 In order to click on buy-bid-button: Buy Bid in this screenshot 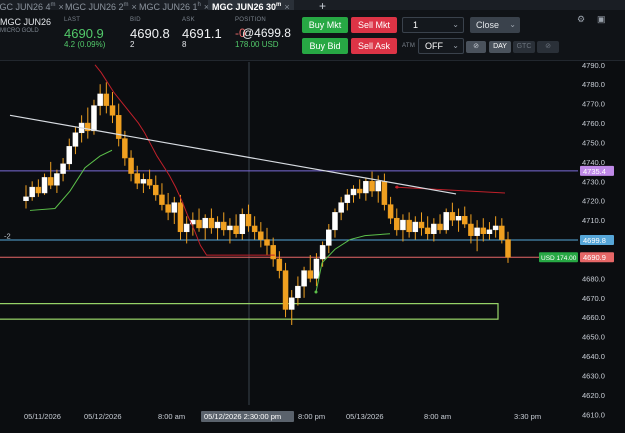, I will do `click(325, 46)`.